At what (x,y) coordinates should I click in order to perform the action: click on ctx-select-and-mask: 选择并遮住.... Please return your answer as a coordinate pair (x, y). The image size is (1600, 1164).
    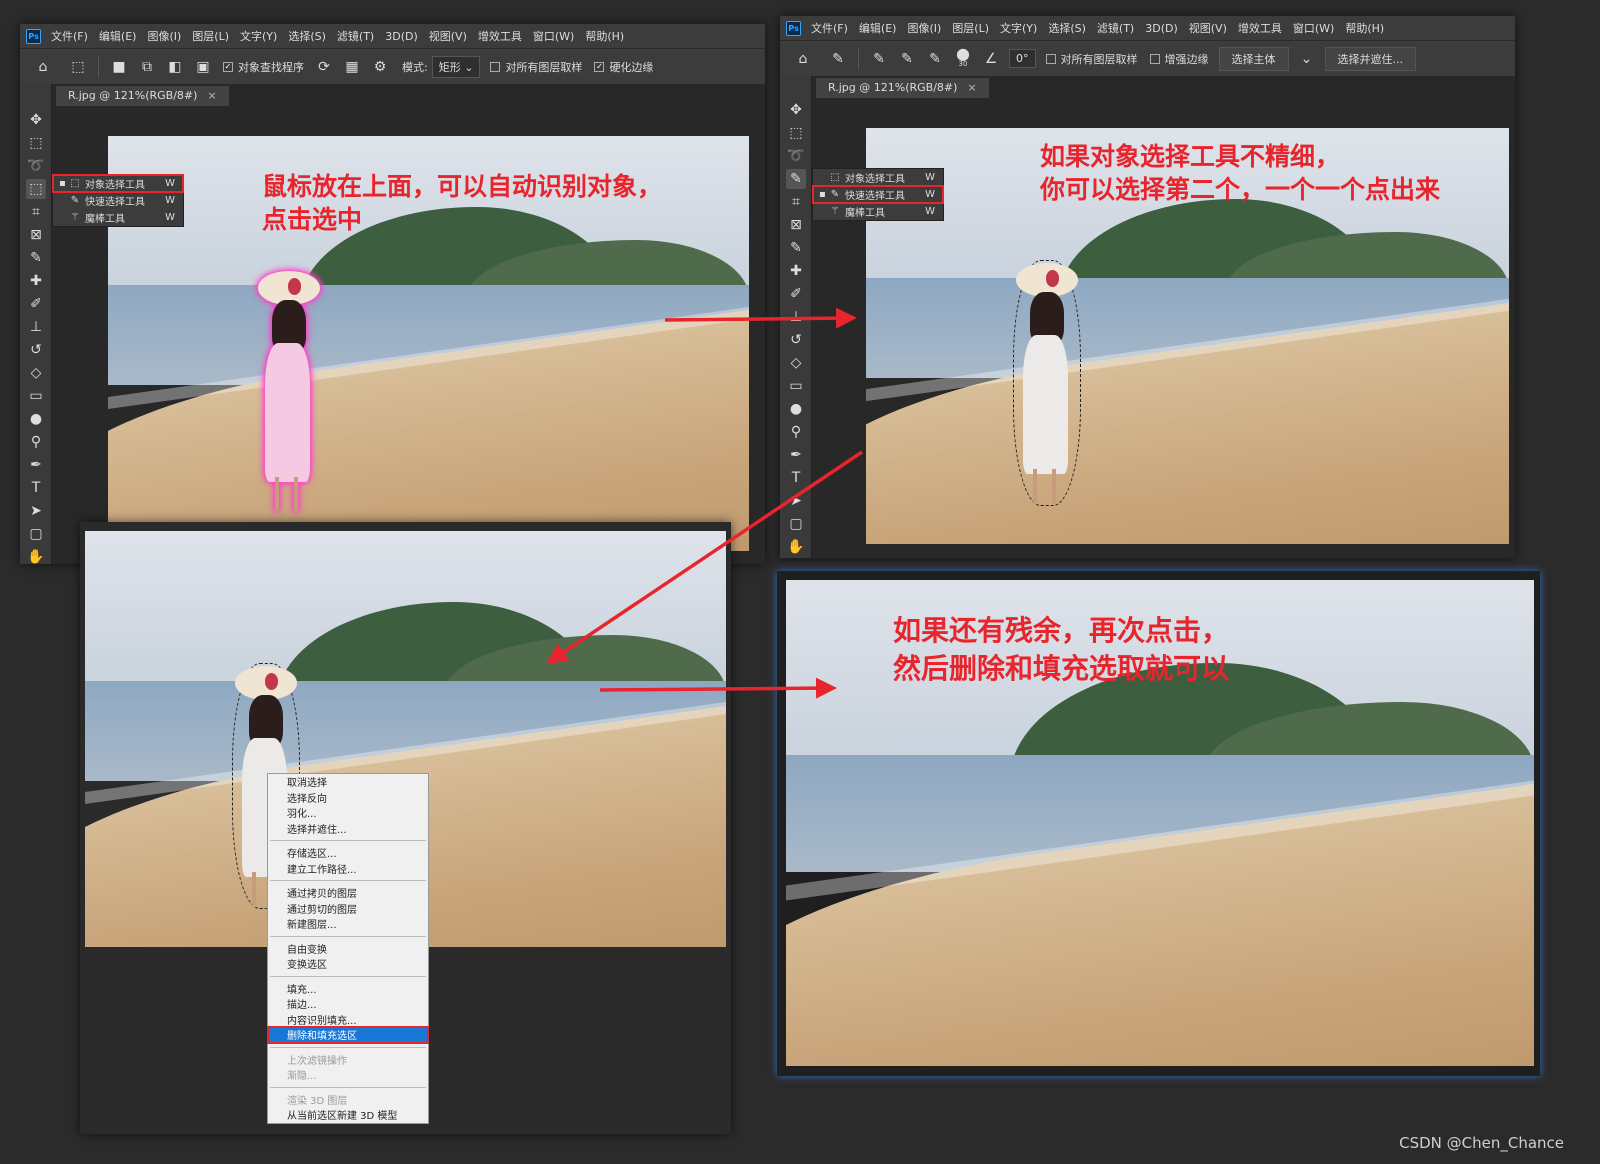
    Looking at the image, I should click on (348, 829).